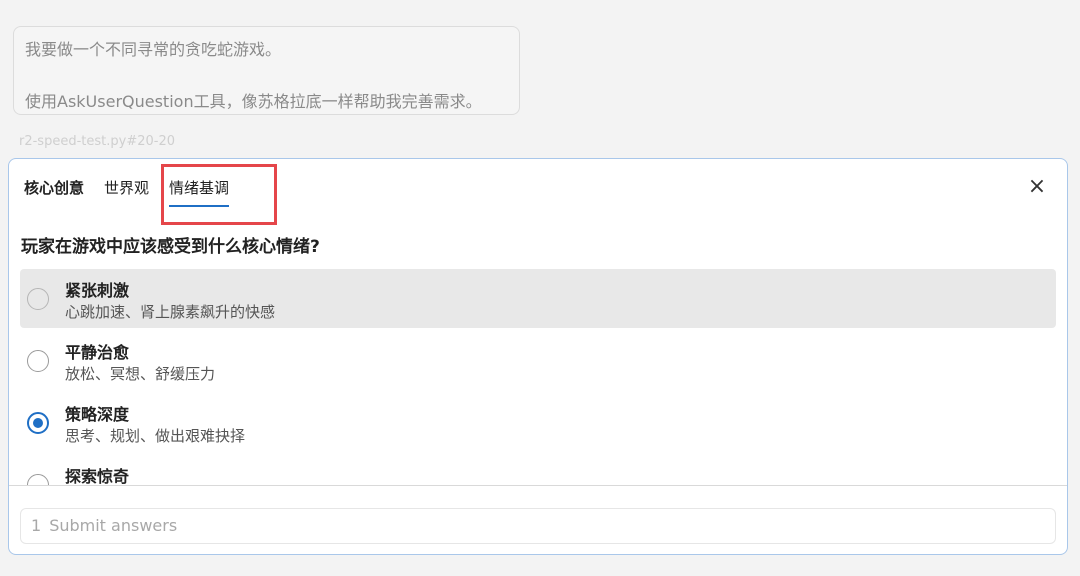 Image resolution: width=1080 pixels, height=576 pixels. What do you see at coordinates (219, 194) in the screenshot?
I see `highlight-annotation-box` at bounding box center [219, 194].